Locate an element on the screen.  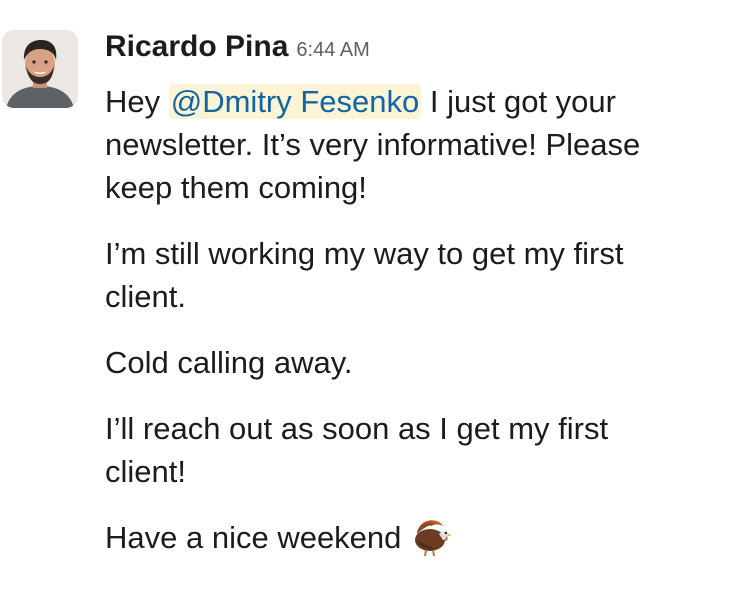
message-line: client. is located at coordinates (145, 296).